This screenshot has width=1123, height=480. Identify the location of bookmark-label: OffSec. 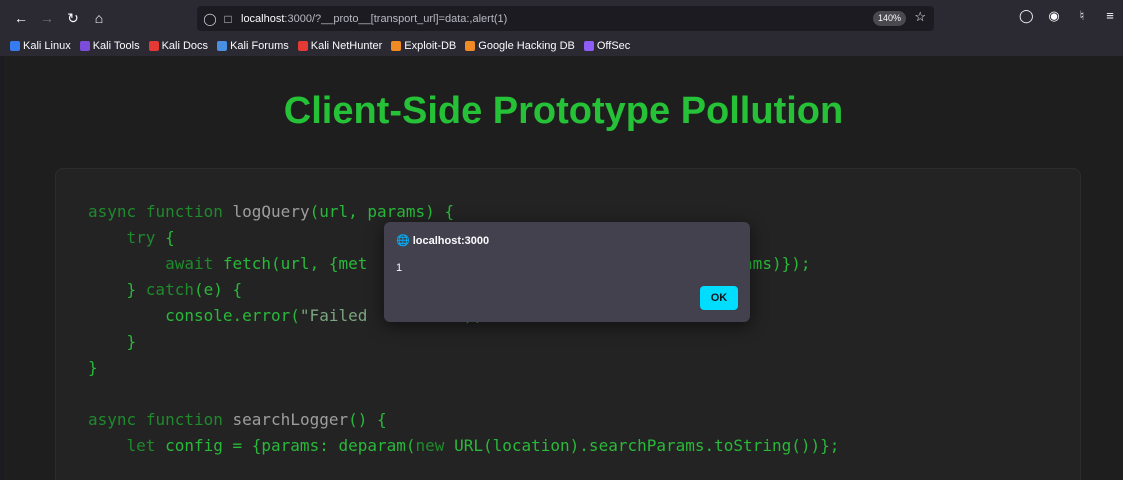
(613, 46).